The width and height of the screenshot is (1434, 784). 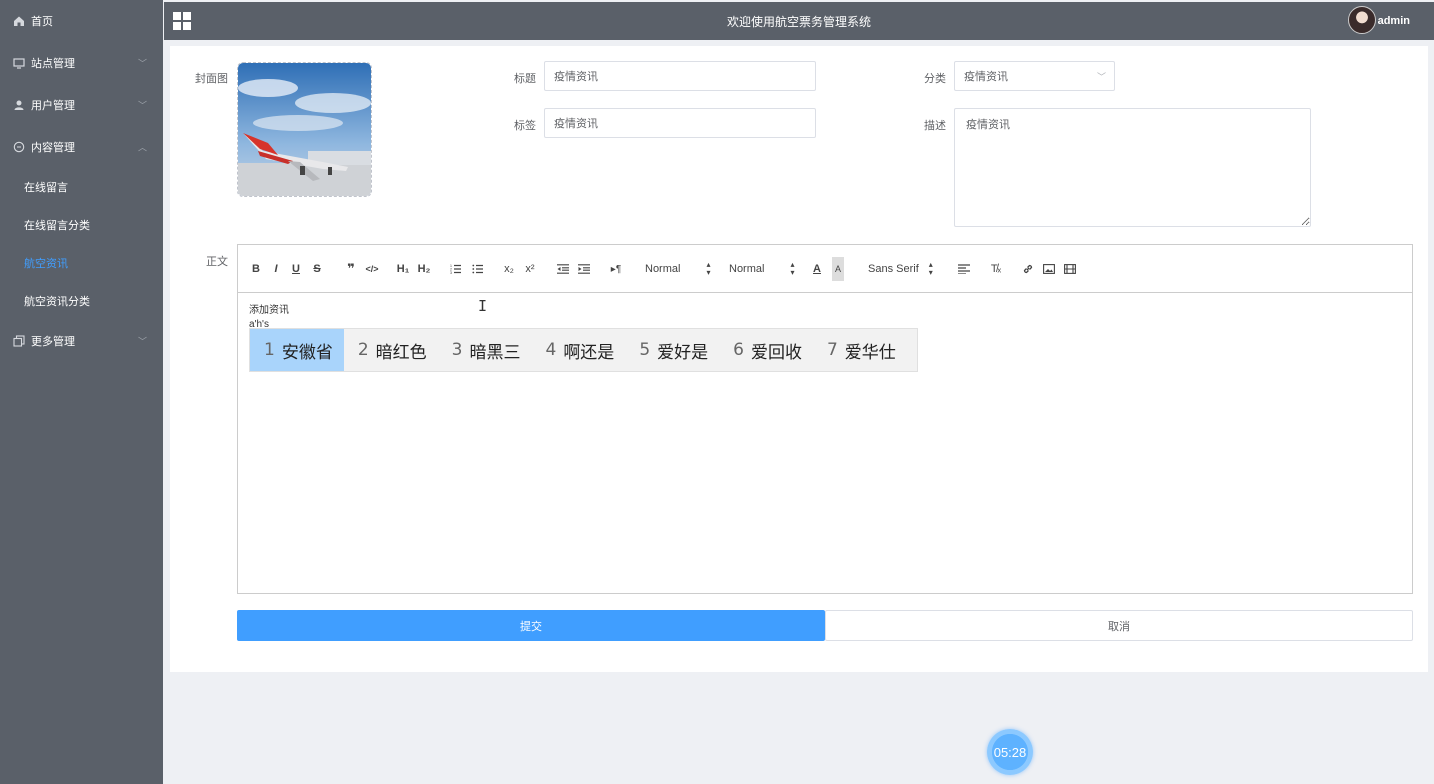 I want to click on font-picker: Sans Serif ▴ ▾, so click(x=900, y=269).